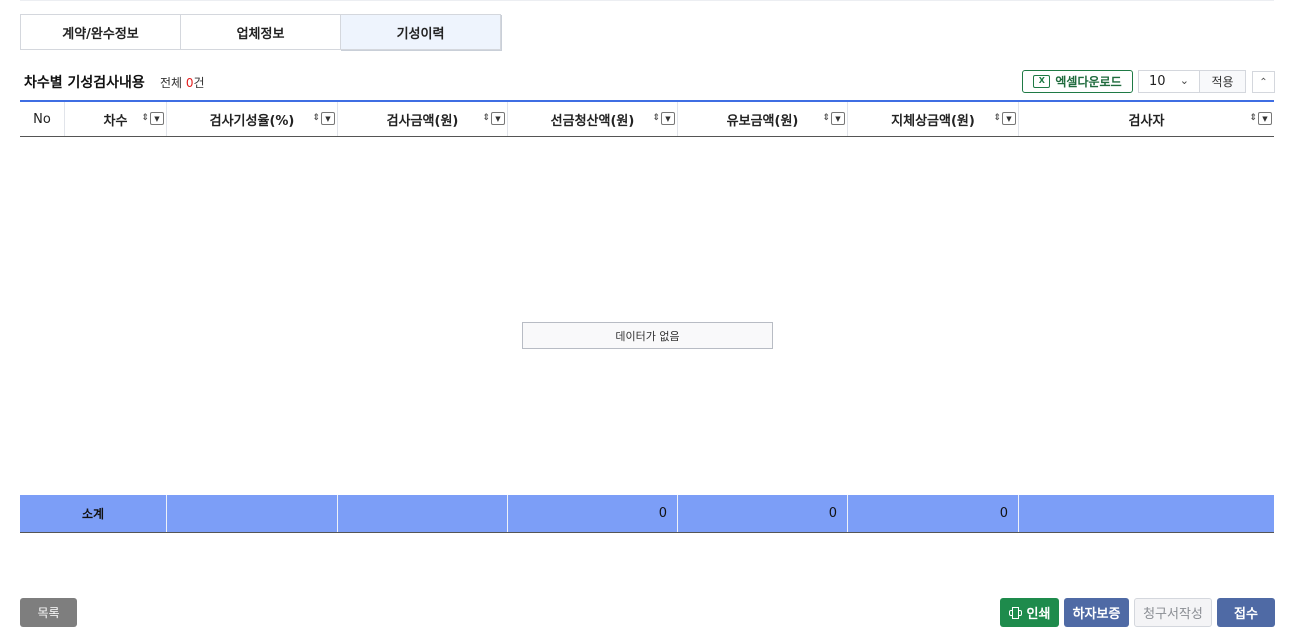 The width and height of the screenshot is (1291, 632). I want to click on column-header-label: 검사금액(원), so click(422, 121).